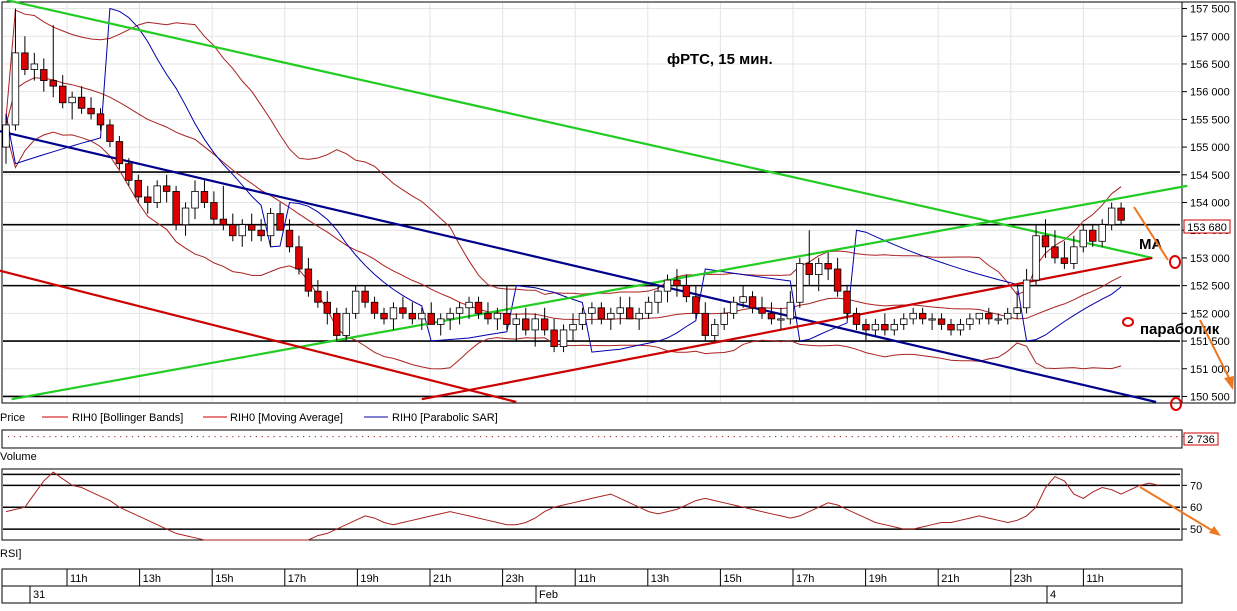  Describe the element at coordinates (176, 208) in the screenshot. I see `candle` at that location.